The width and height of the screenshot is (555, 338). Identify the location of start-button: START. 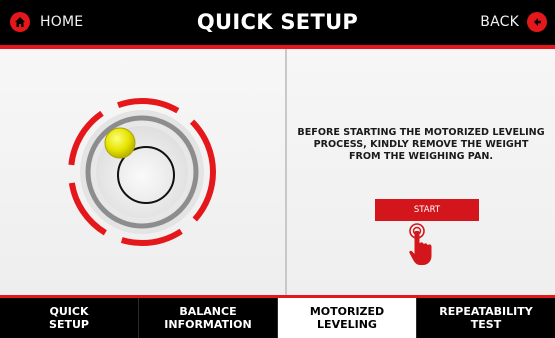
(427, 210).